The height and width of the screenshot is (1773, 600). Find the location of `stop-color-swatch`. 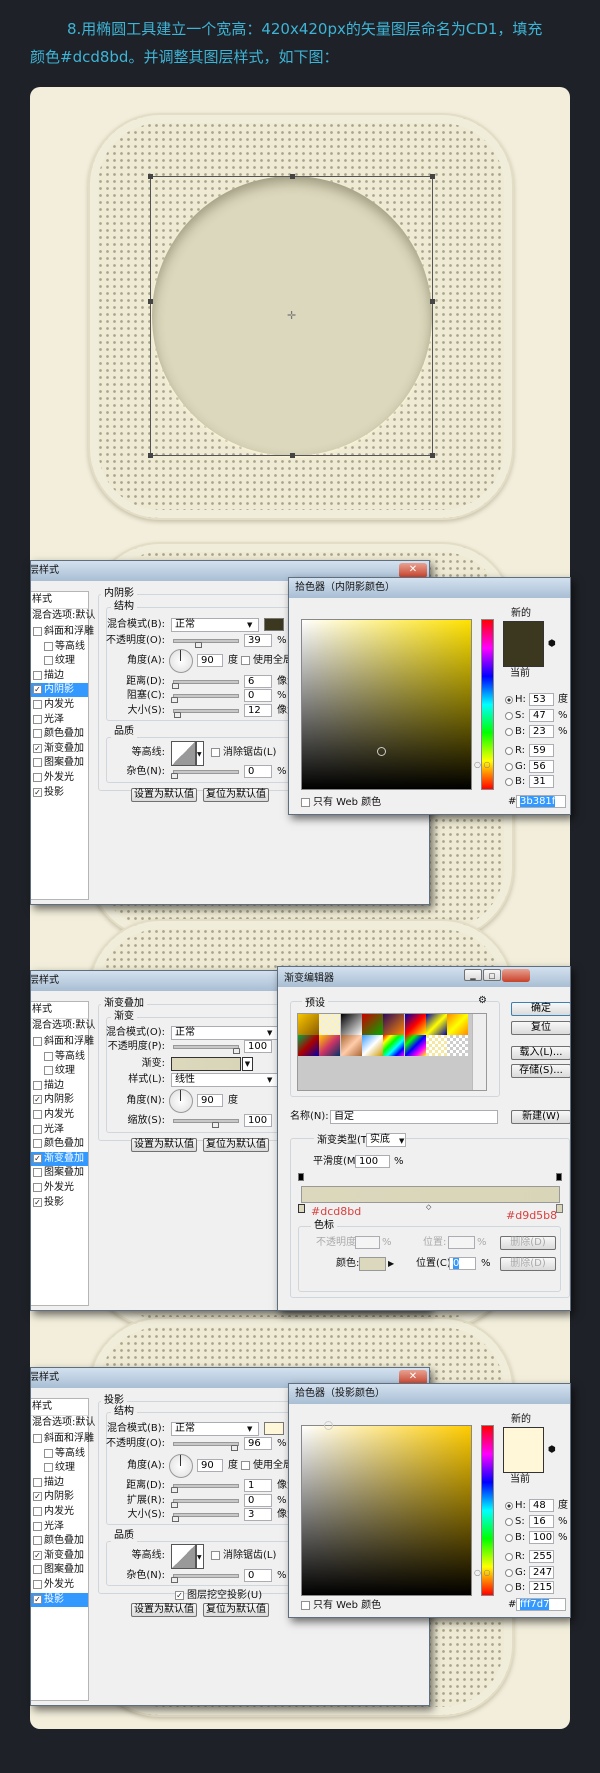

stop-color-swatch is located at coordinates (372, 1264).